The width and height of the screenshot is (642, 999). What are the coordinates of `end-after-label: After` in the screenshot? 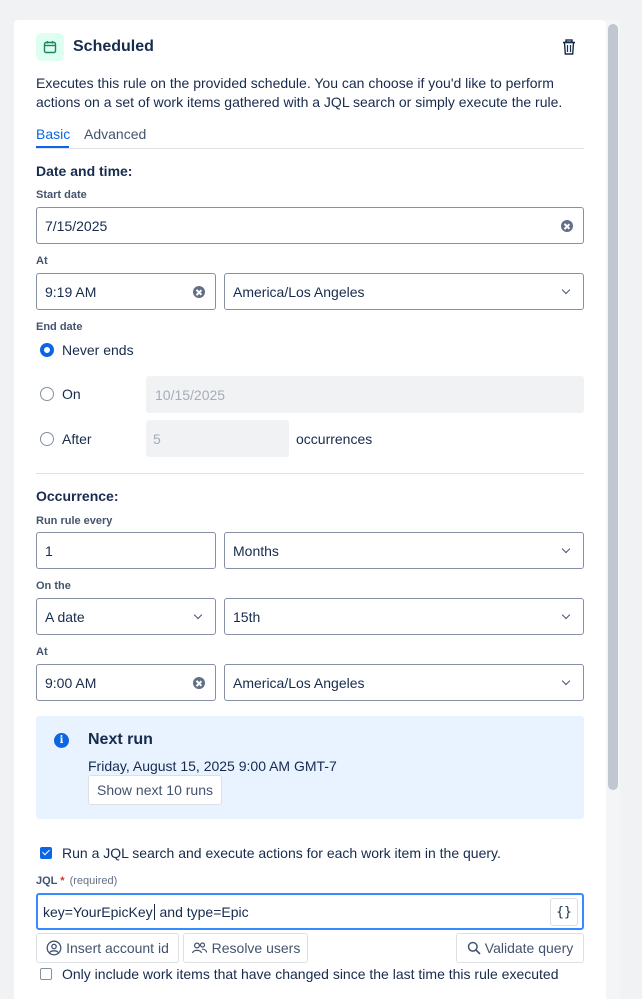 It's located at (77, 439).